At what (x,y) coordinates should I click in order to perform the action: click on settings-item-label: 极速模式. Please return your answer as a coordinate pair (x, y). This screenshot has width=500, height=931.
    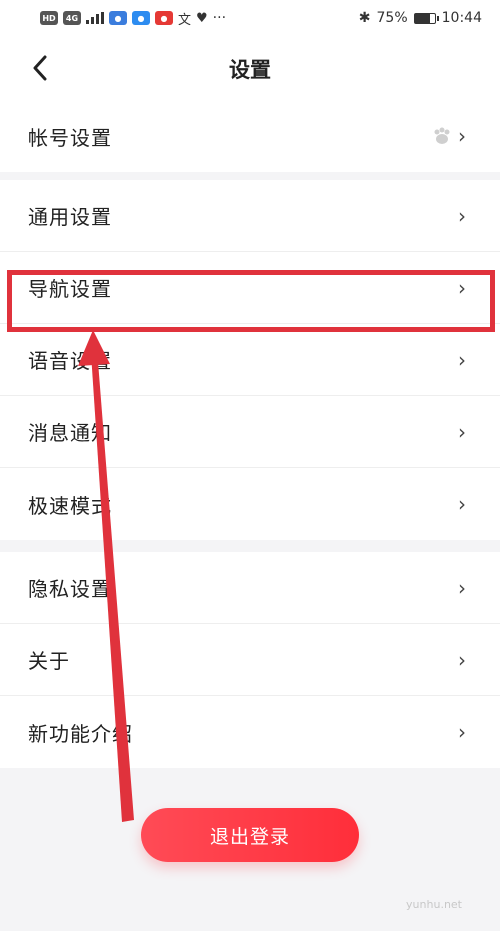
    Looking at the image, I should click on (70, 505).